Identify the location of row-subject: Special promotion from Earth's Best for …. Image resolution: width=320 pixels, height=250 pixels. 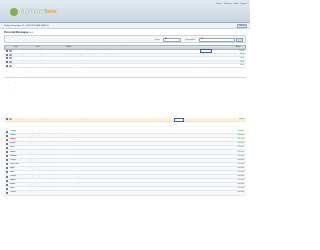
(147, 164).